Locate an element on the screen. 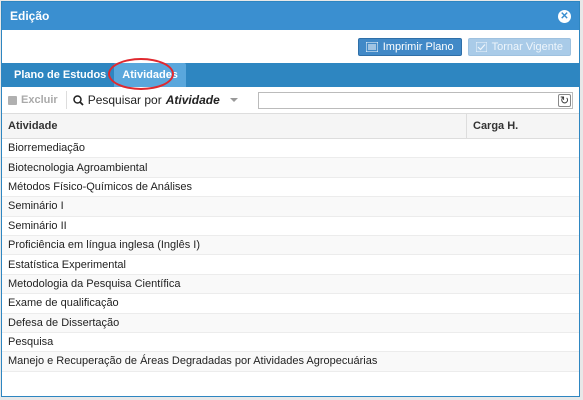 This screenshot has height=400, width=583. refresh-icon: ↻ is located at coordinates (564, 100).